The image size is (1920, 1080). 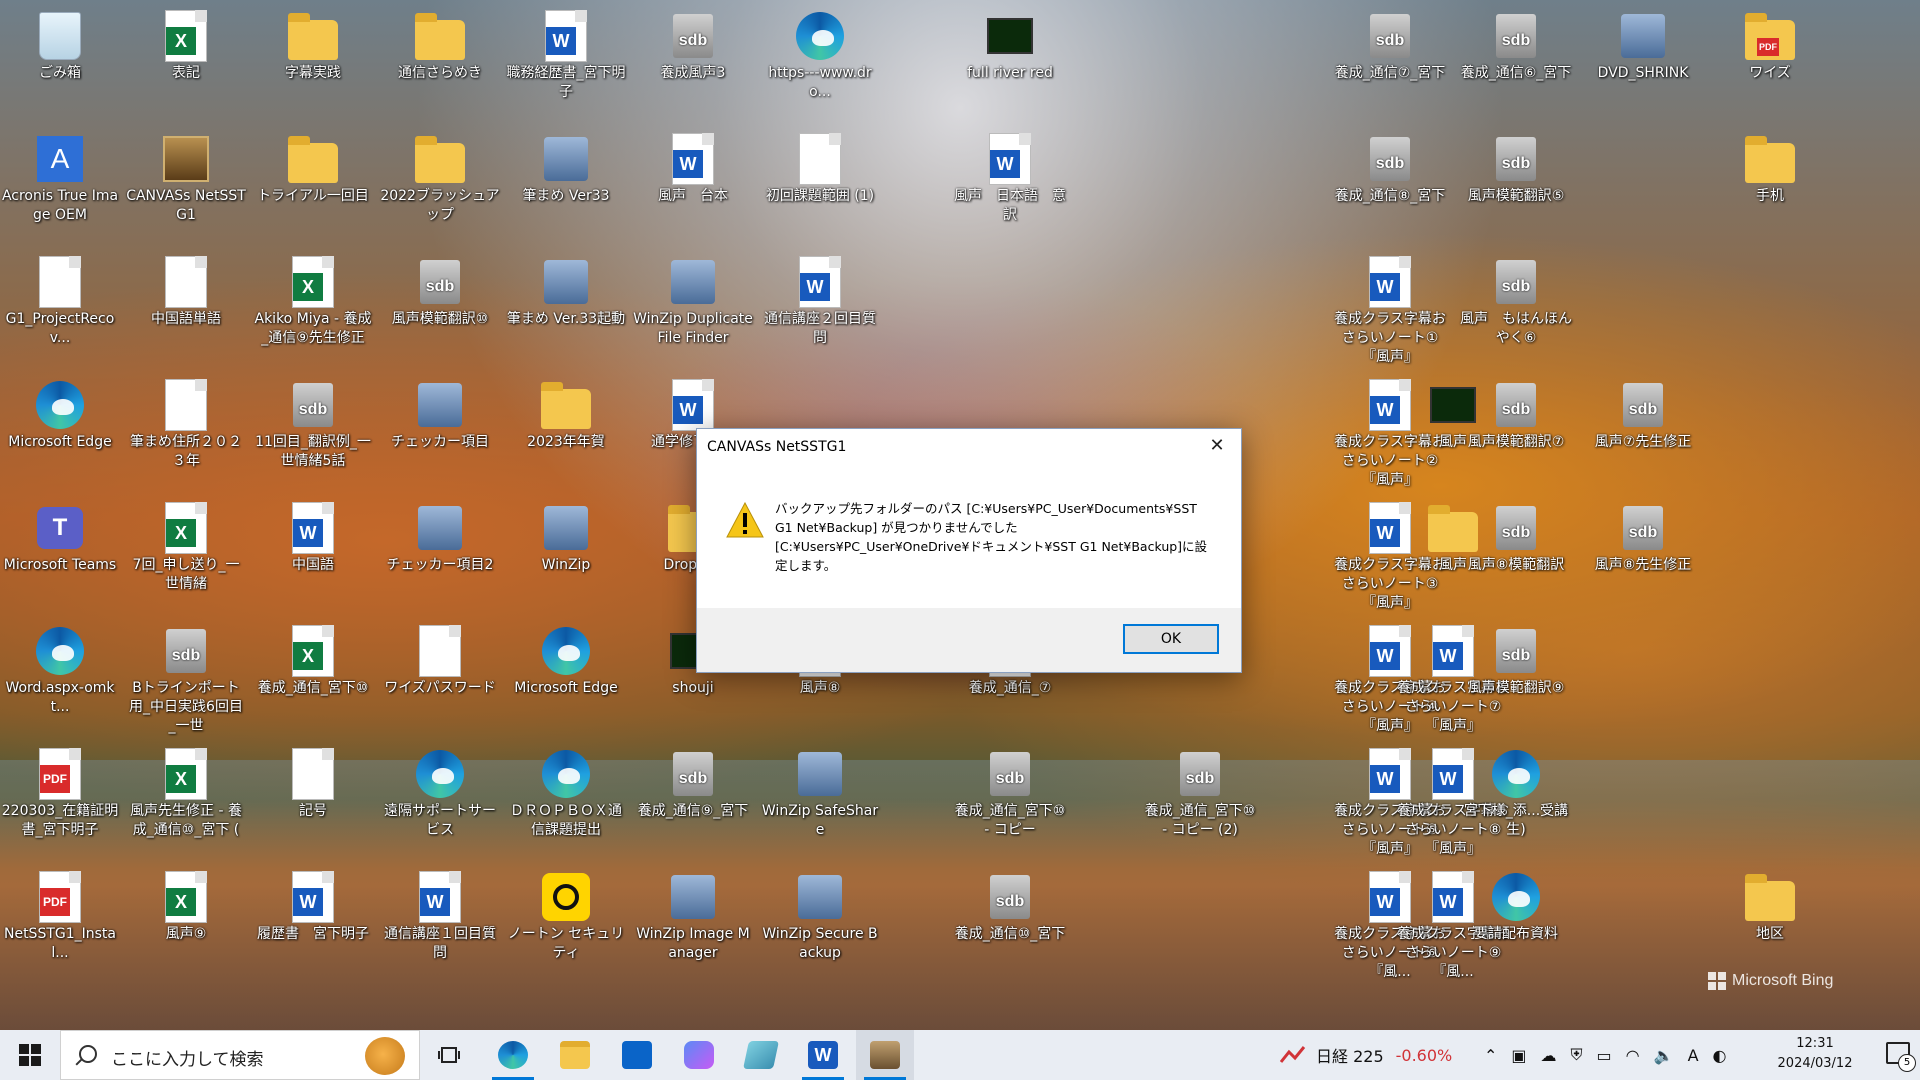 I want to click on desktop-icon: sdb 養成_通信⑩_宮下, so click(x=1010, y=918).